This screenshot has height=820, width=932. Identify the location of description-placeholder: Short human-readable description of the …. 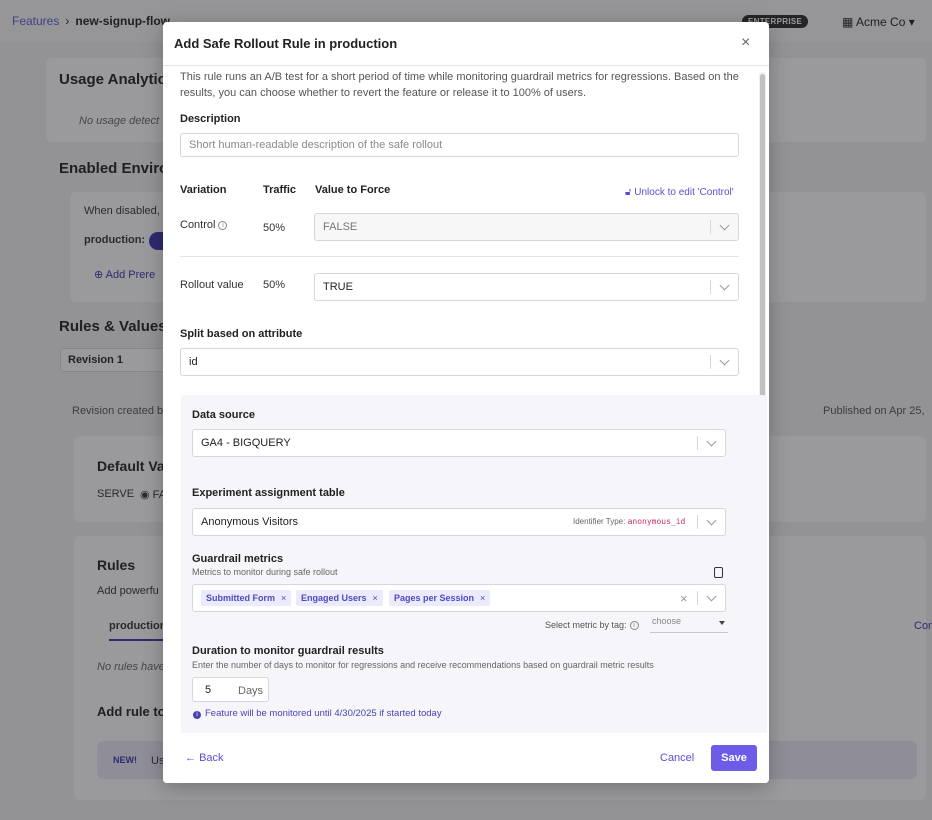
(316, 145).